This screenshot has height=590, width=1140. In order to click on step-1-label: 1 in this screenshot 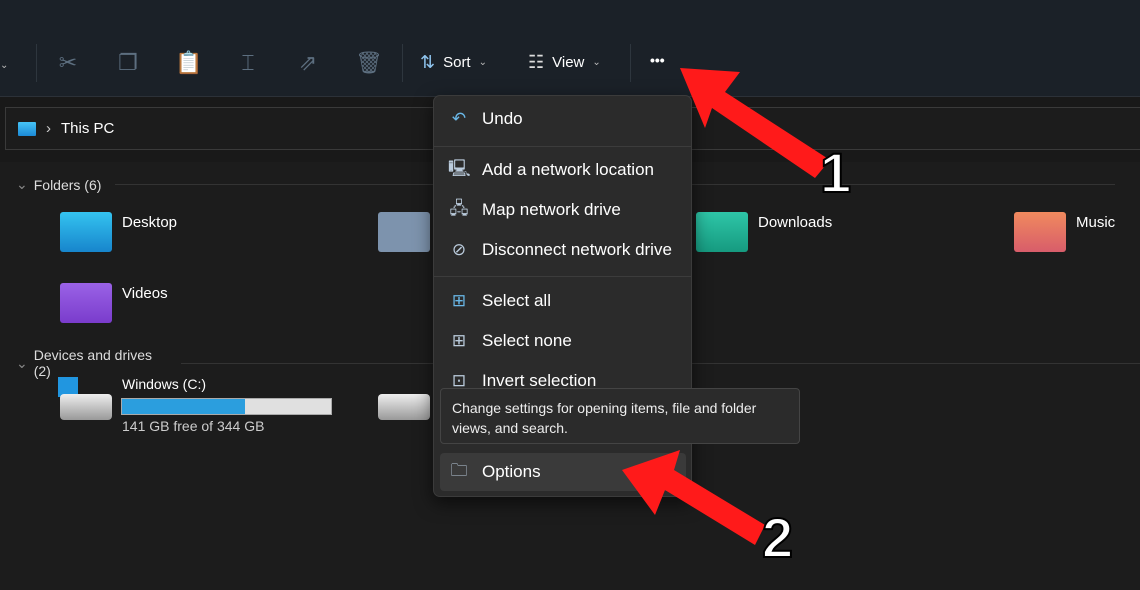, I will do `click(835, 172)`.